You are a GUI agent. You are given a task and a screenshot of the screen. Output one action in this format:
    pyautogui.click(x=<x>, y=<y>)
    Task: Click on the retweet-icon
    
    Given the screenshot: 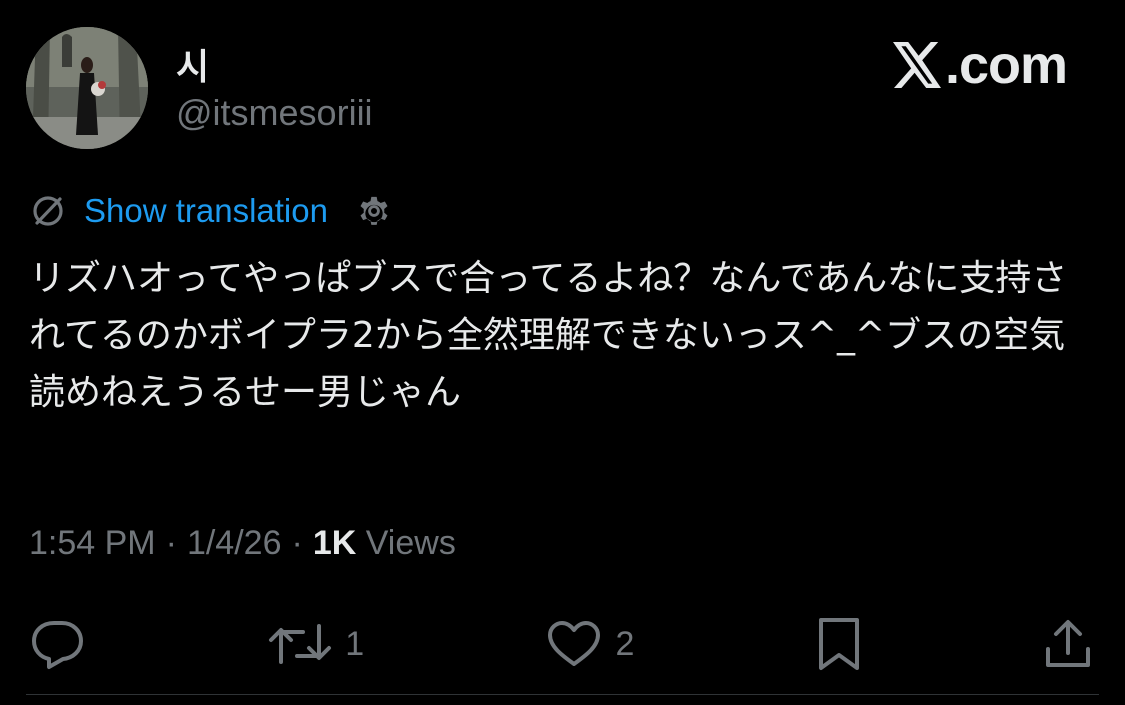 What is the action you would take?
    pyautogui.click(x=300, y=644)
    